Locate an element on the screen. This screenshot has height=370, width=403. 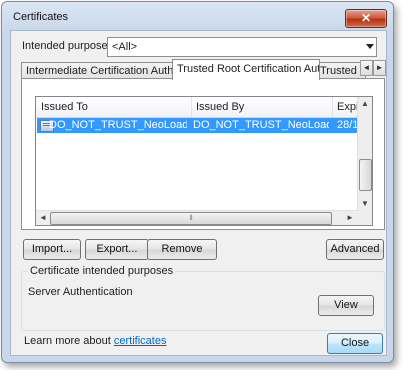
learn-more-line: Learn more about certificates is located at coordinates (95, 341).